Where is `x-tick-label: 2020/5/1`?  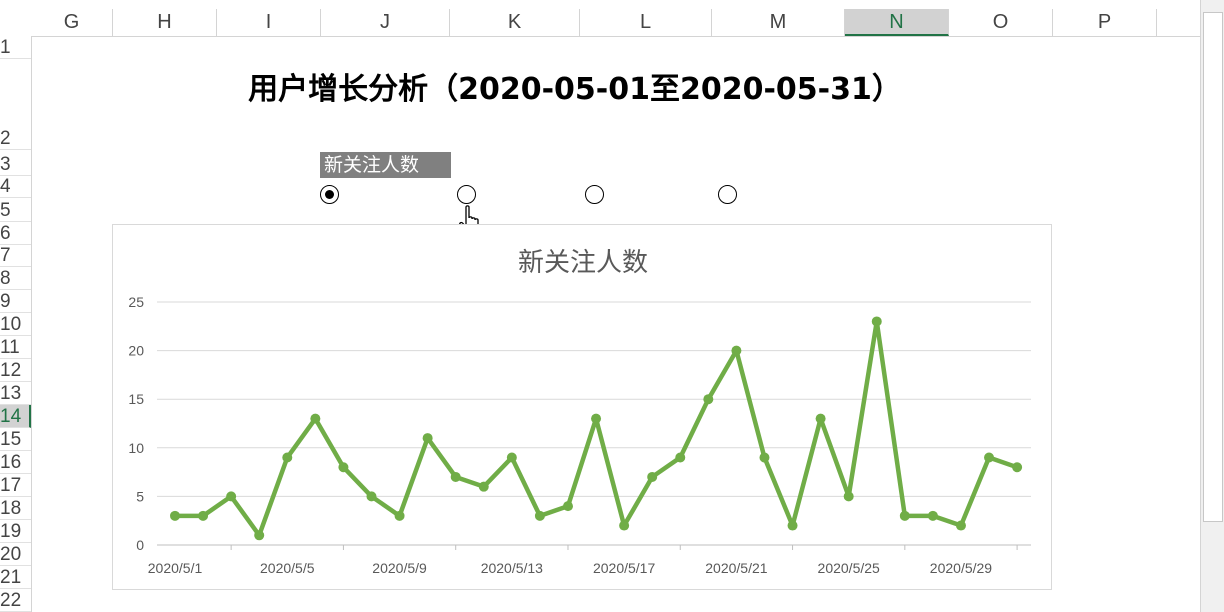 x-tick-label: 2020/5/1 is located at coordinates (175, 568).